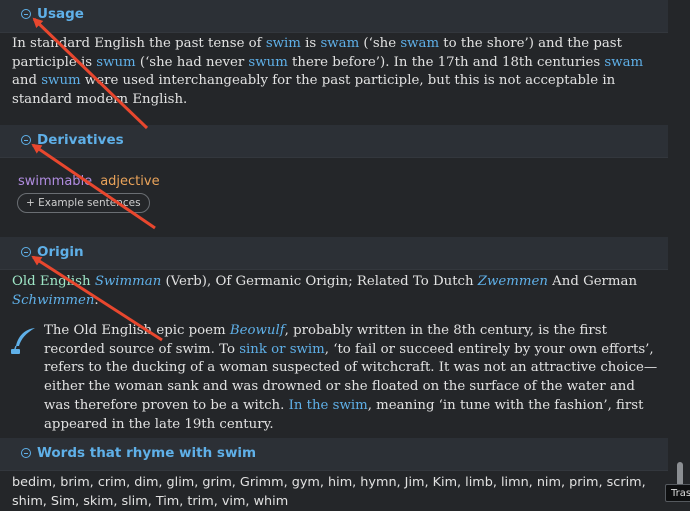  Describe the element at coordinates (55, 181) in the screenshot. I see `derivative-word: swimmable` at that location.